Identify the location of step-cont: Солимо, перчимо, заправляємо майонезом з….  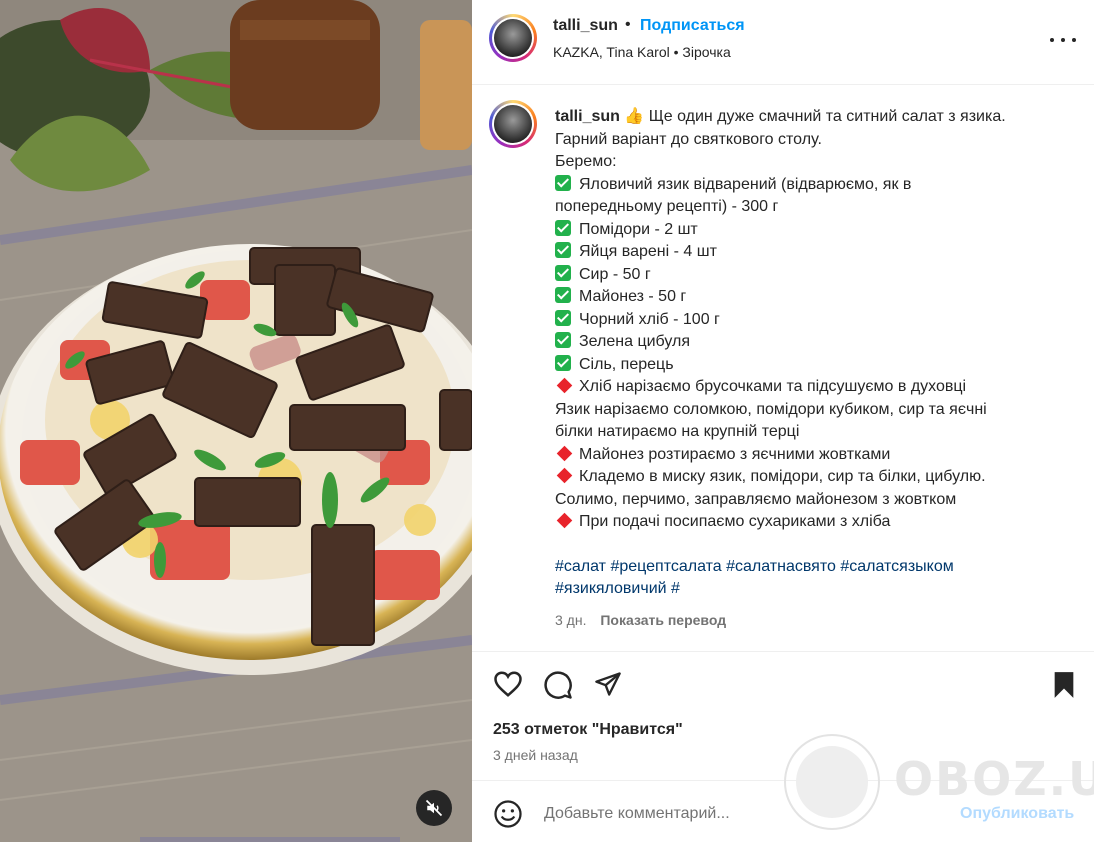
(756, 499).